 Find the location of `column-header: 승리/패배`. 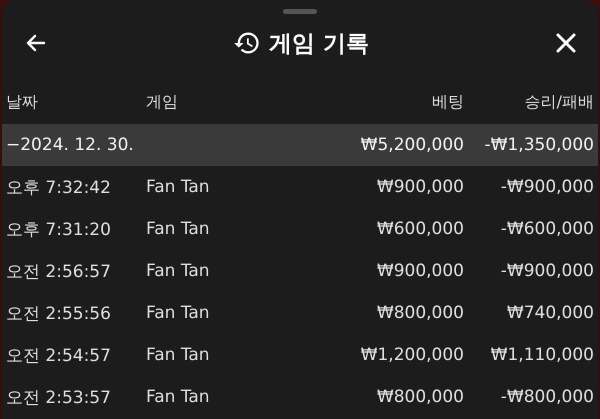

column-header: 승리/패배 is located at coordinates (559, 102).